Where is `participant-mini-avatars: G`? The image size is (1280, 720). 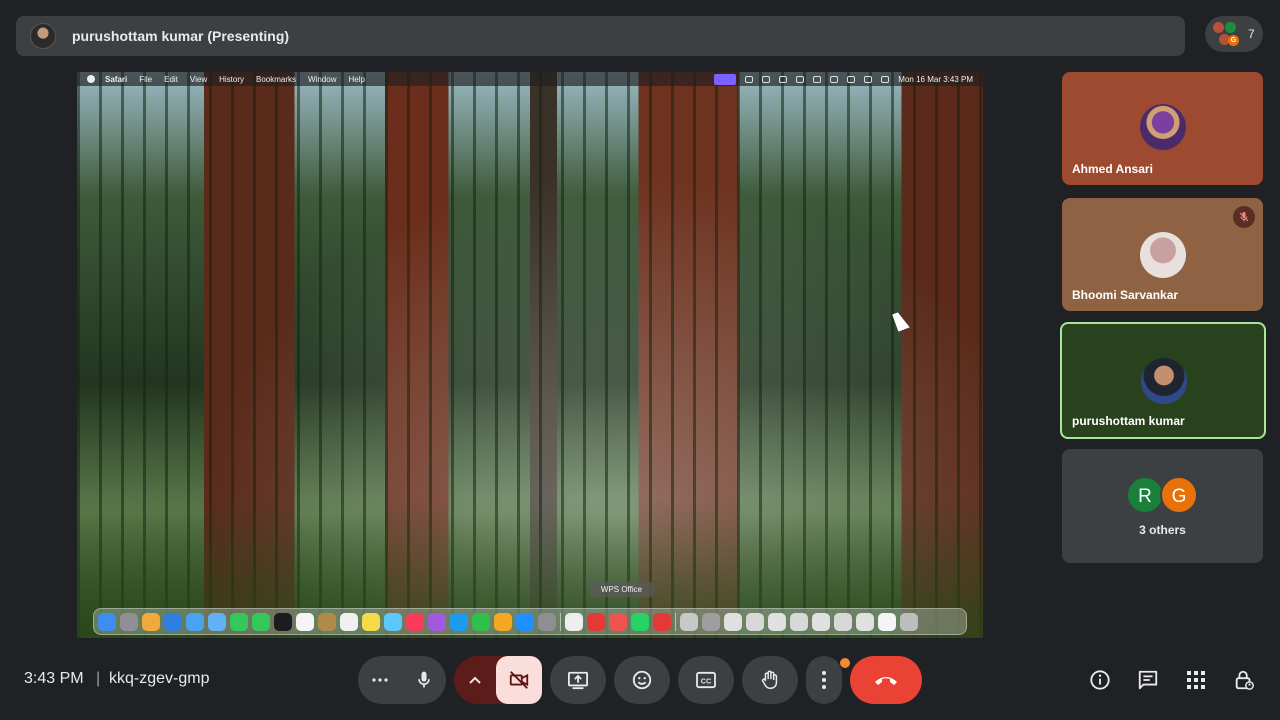 participant-mini-avatars: G is located at coordinates (1227, 34).